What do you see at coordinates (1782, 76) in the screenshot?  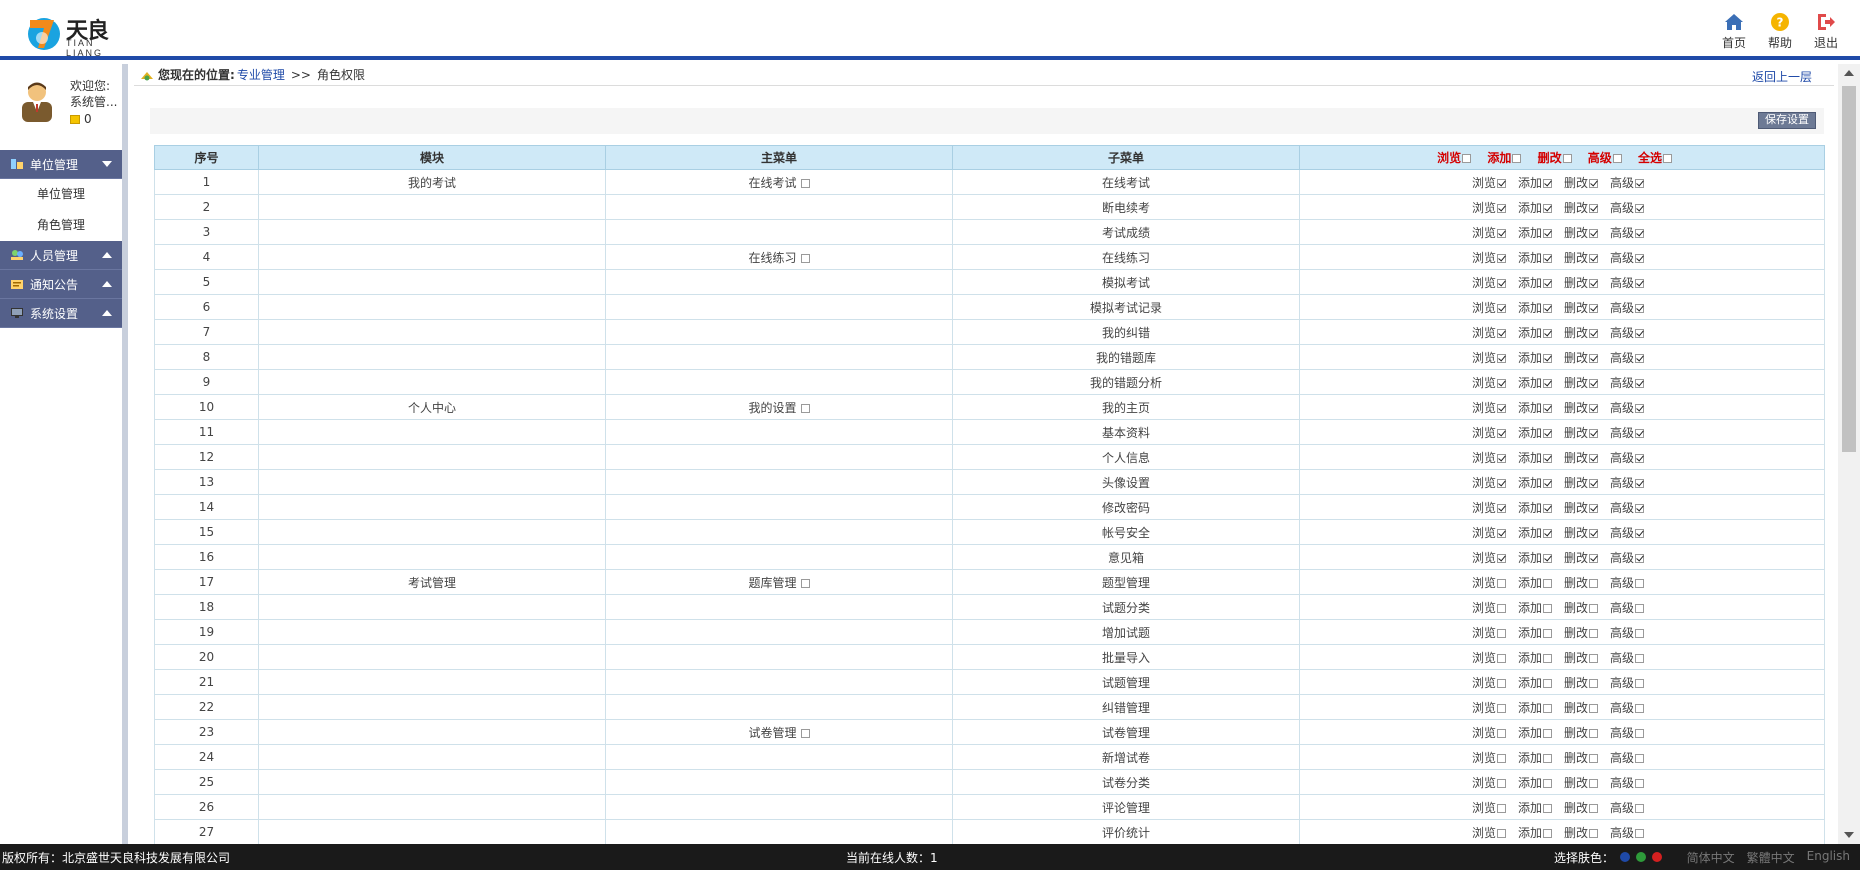 I see `back-link: 返回上一层` at bounding box center [1782, 76].